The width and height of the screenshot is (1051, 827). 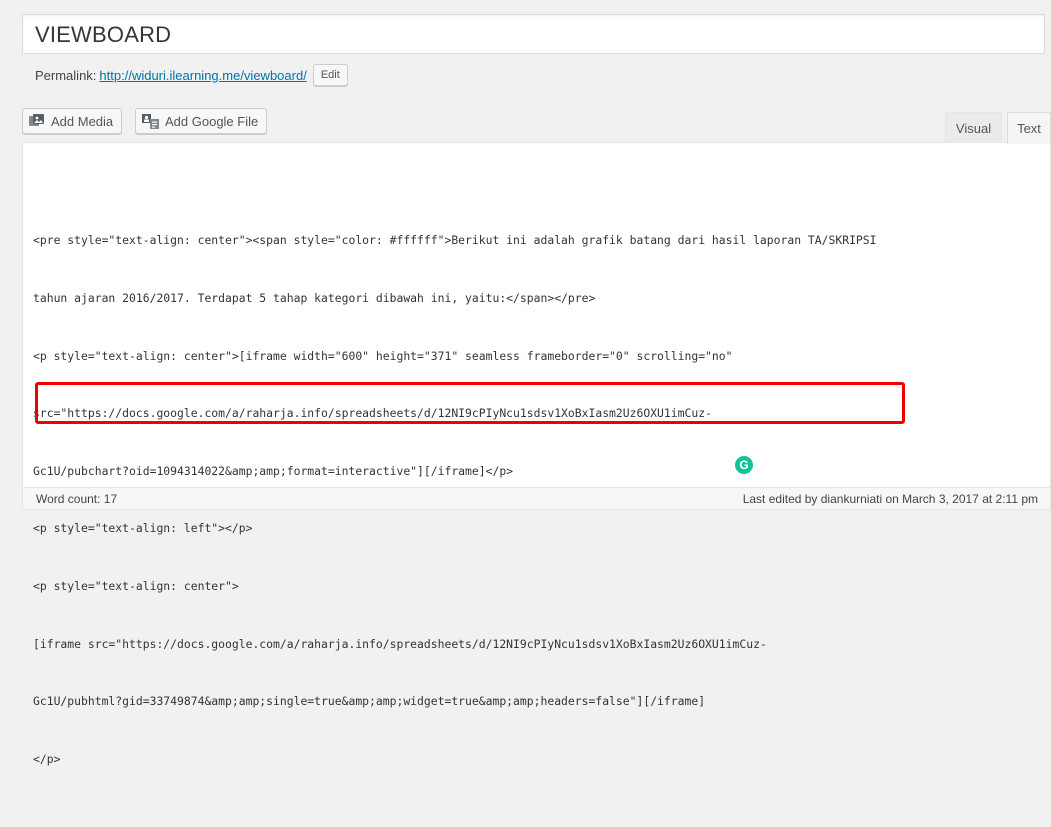 What do you see at coordinates (47, 758) in the screenshot?
I see `code-line: </p>` at bounding box center [47, 758].